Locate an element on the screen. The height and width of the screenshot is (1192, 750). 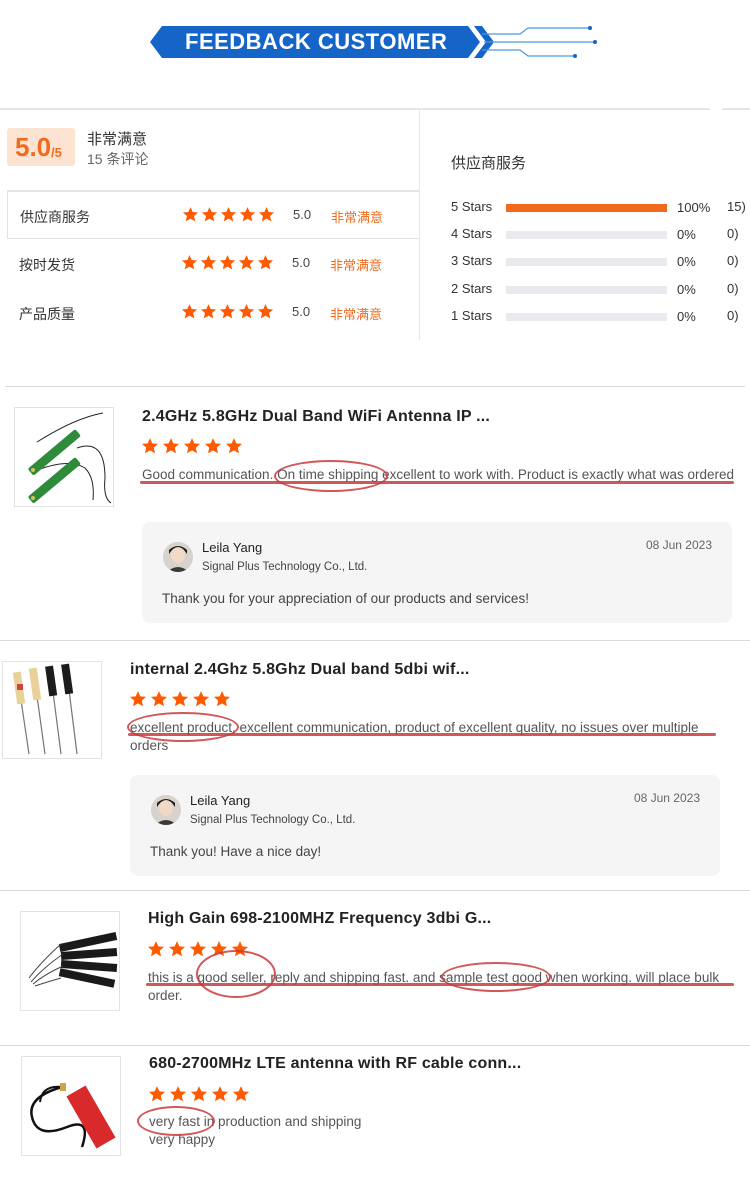
score-max: /5 is located at coordinates (56, 152).